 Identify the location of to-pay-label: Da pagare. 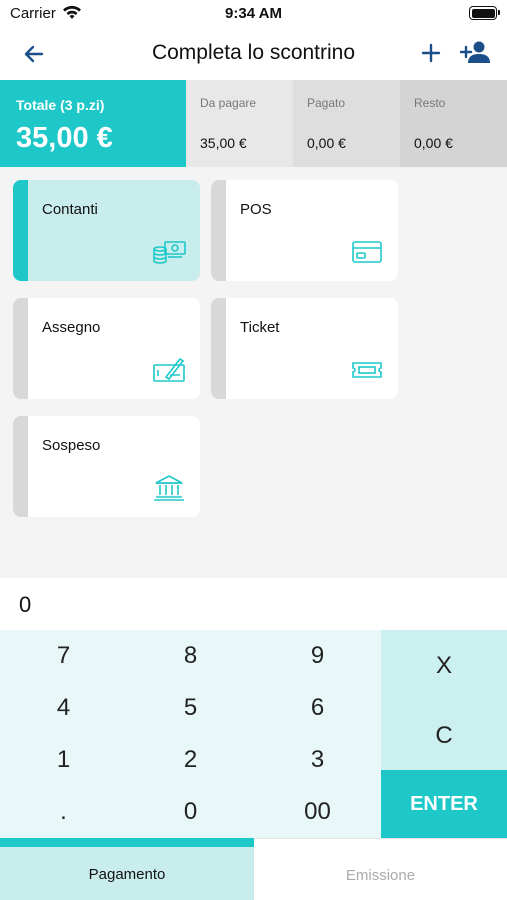
(228, 103).